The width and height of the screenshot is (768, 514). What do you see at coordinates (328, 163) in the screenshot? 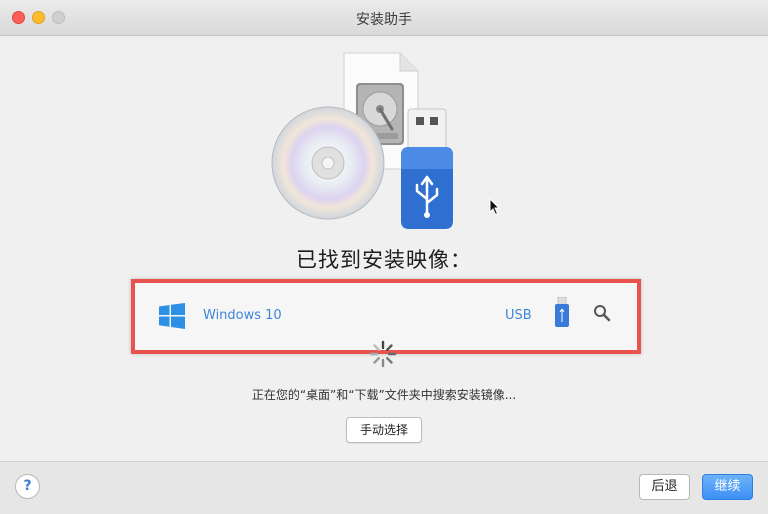
I see `optical-disc-icon` at bounding box center [328, 163].